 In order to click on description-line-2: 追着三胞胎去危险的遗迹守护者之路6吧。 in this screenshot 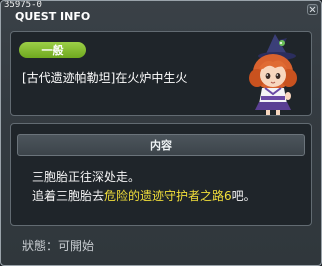, I will do `click(144, 195)`.